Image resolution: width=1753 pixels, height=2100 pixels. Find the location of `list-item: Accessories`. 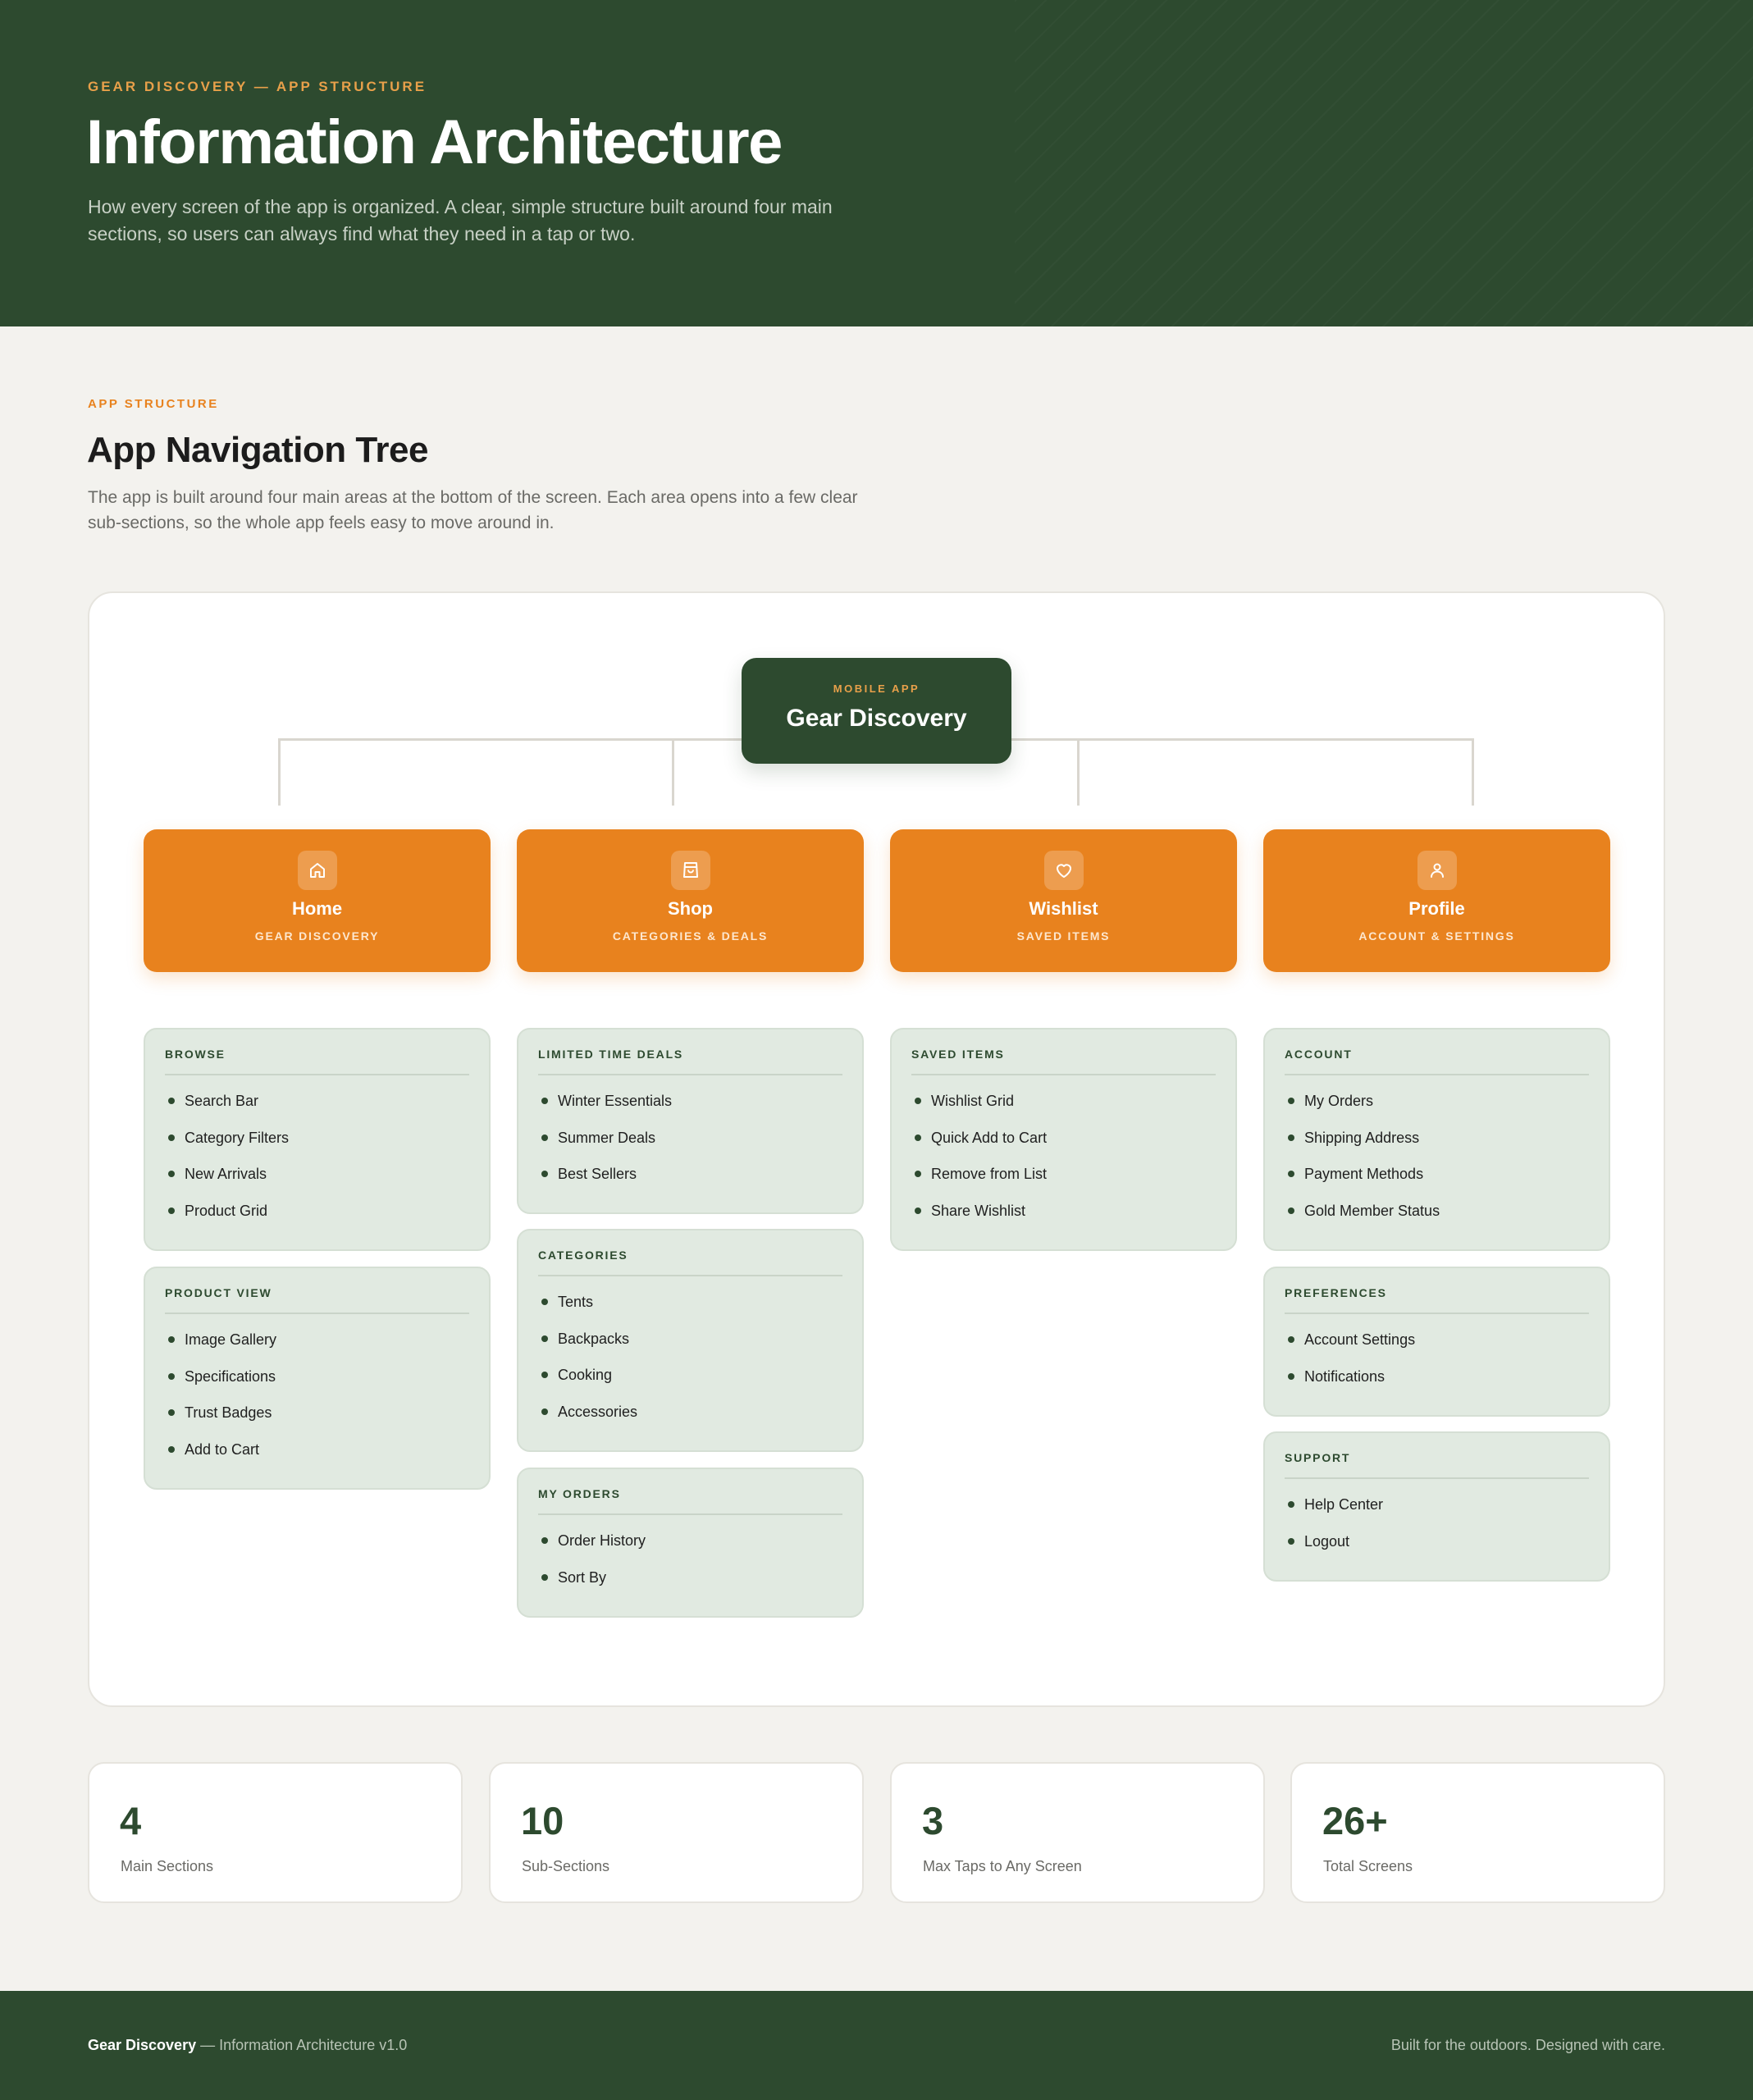

list-item: Accessories is located at coordinates (587, 1422).